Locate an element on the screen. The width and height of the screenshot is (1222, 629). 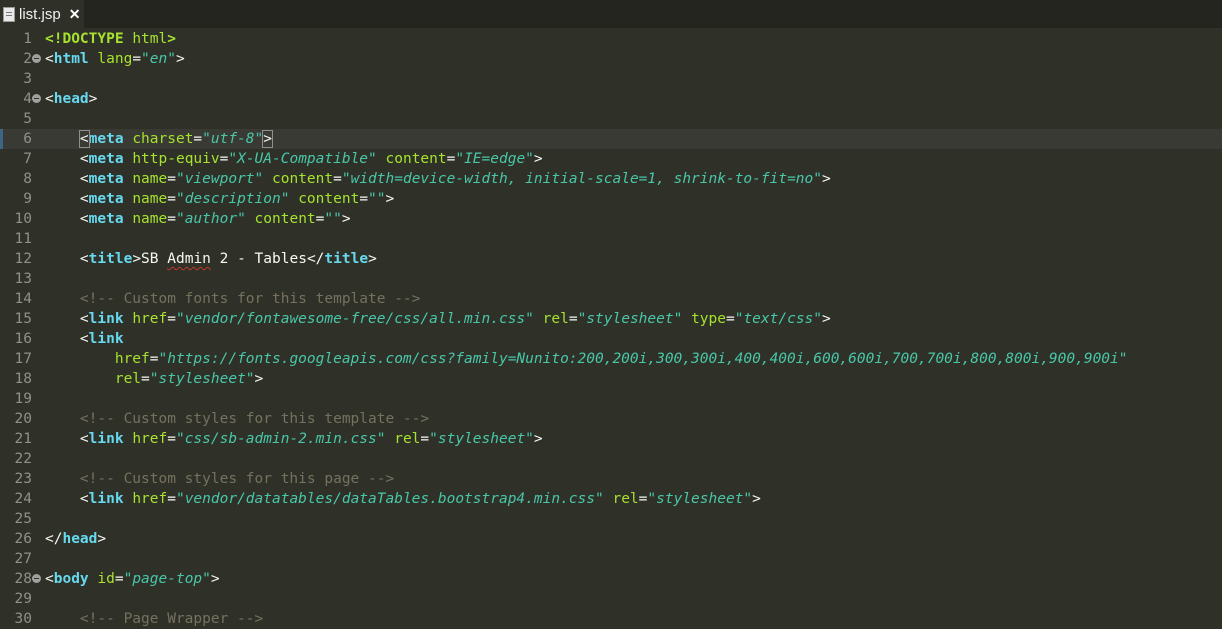
code-text: <body id="page-top"> is located at coordinates (132, 579).